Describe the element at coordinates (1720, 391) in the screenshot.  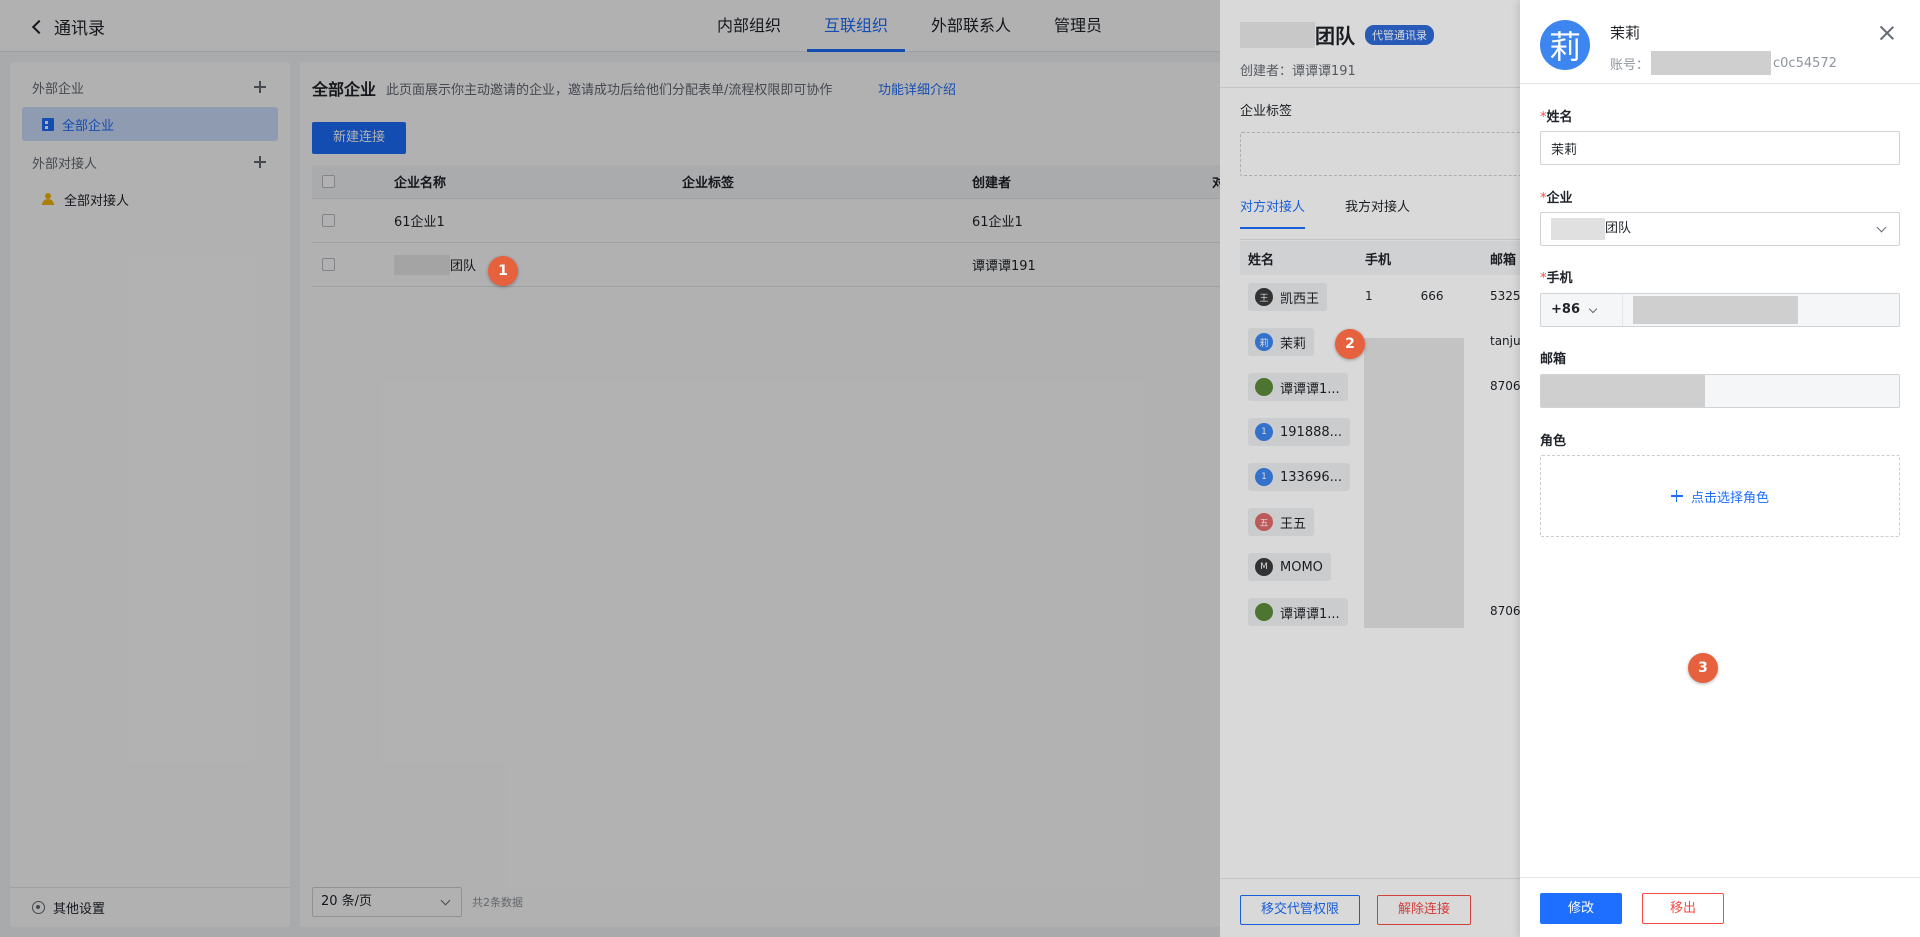
I see `email-field` at that location.